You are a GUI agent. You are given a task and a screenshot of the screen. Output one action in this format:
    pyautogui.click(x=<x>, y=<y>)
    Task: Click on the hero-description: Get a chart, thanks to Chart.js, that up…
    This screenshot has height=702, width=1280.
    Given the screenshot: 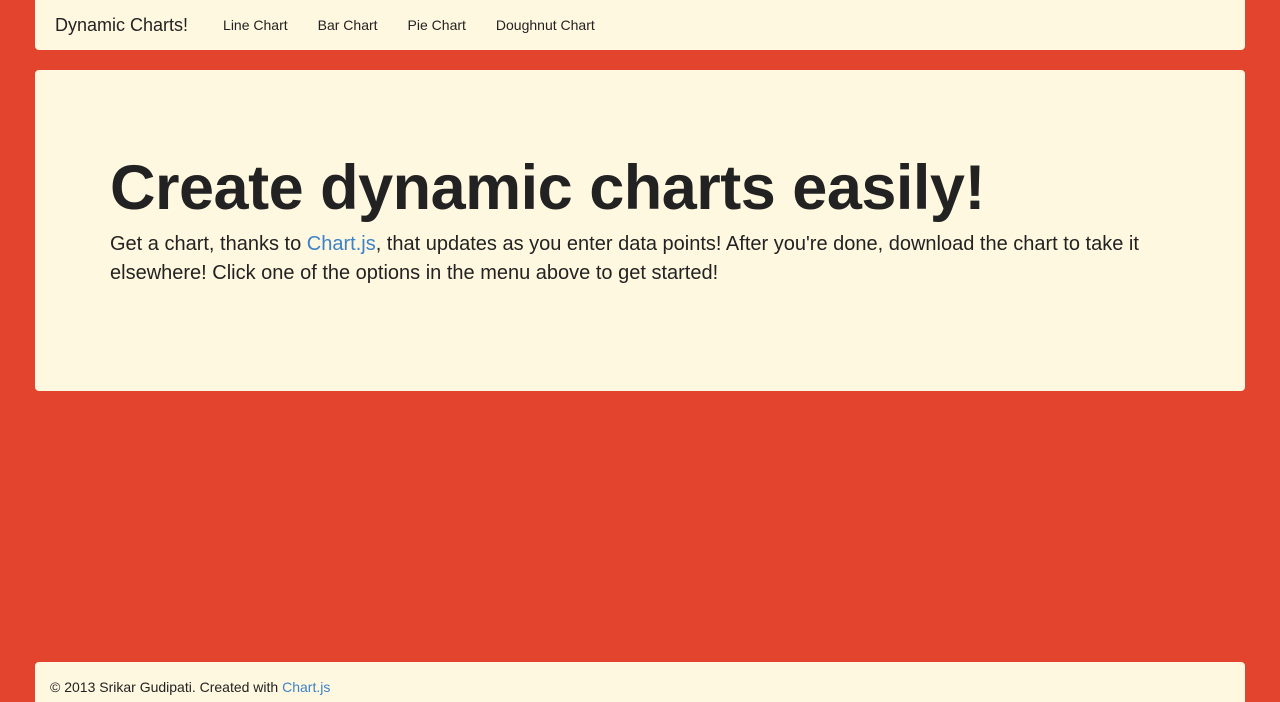 What is the action you would take?
    pyautogui.click(x=640, y=259)
    